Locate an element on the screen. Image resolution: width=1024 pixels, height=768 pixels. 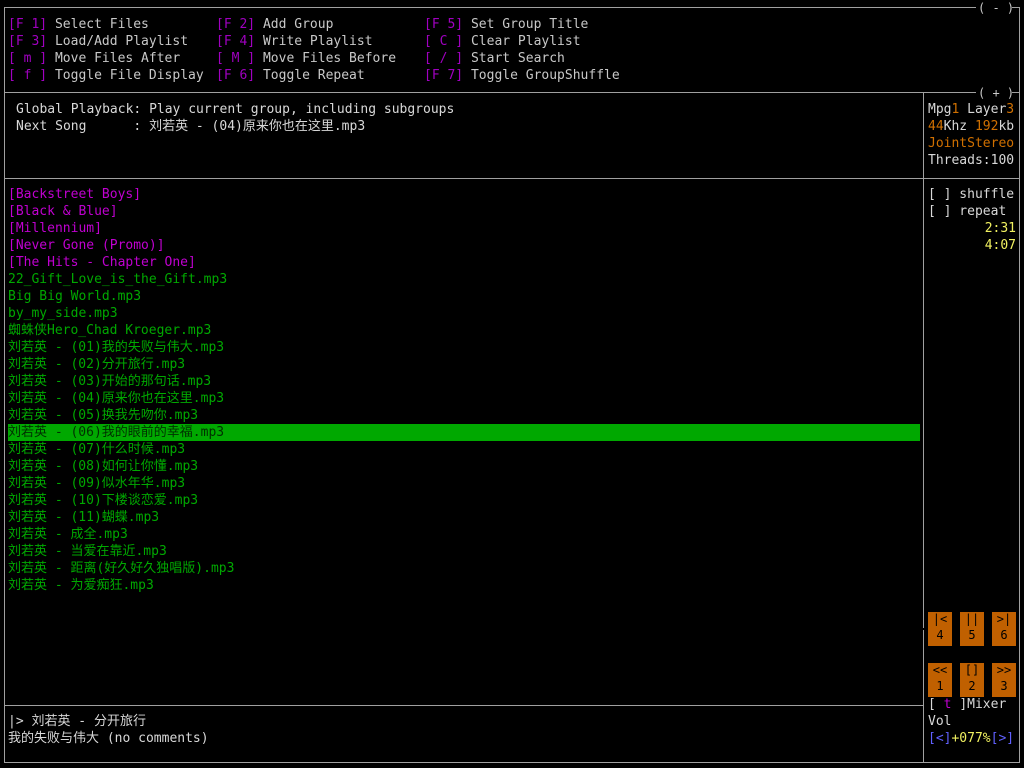
now-playing: |> 刘若英 - 分开旅行 is located at coordinates (77, 721).